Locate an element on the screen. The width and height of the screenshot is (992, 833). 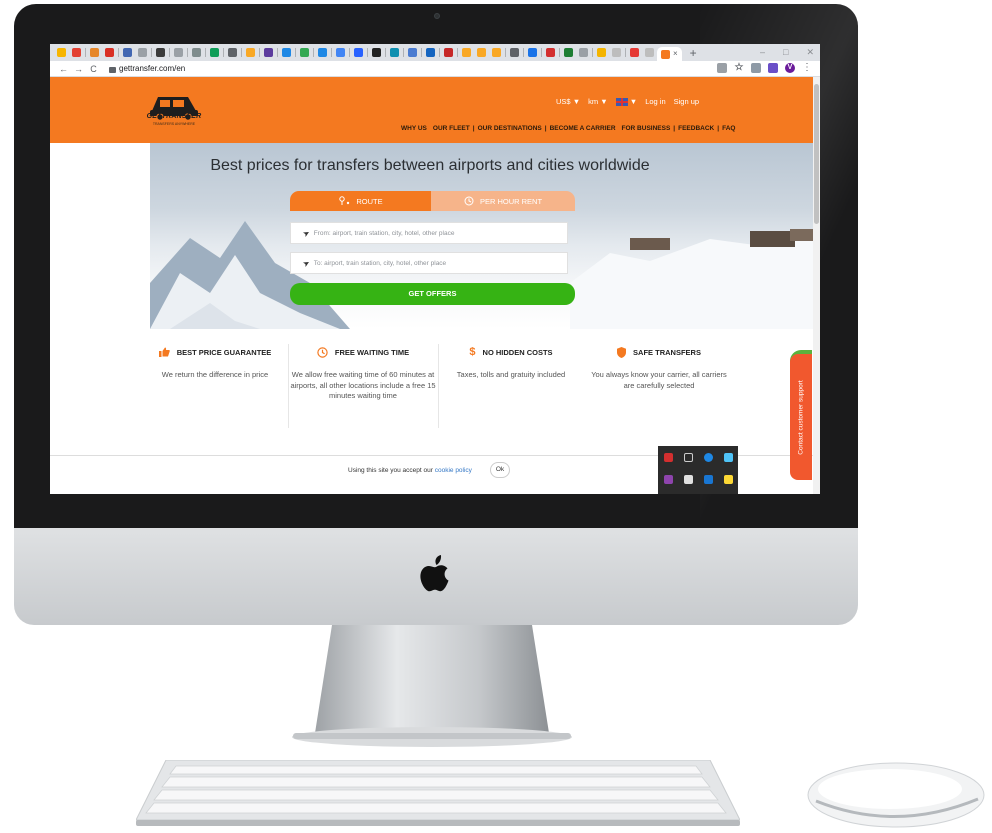
login-link: Log in is located at coordinates (655, 101).